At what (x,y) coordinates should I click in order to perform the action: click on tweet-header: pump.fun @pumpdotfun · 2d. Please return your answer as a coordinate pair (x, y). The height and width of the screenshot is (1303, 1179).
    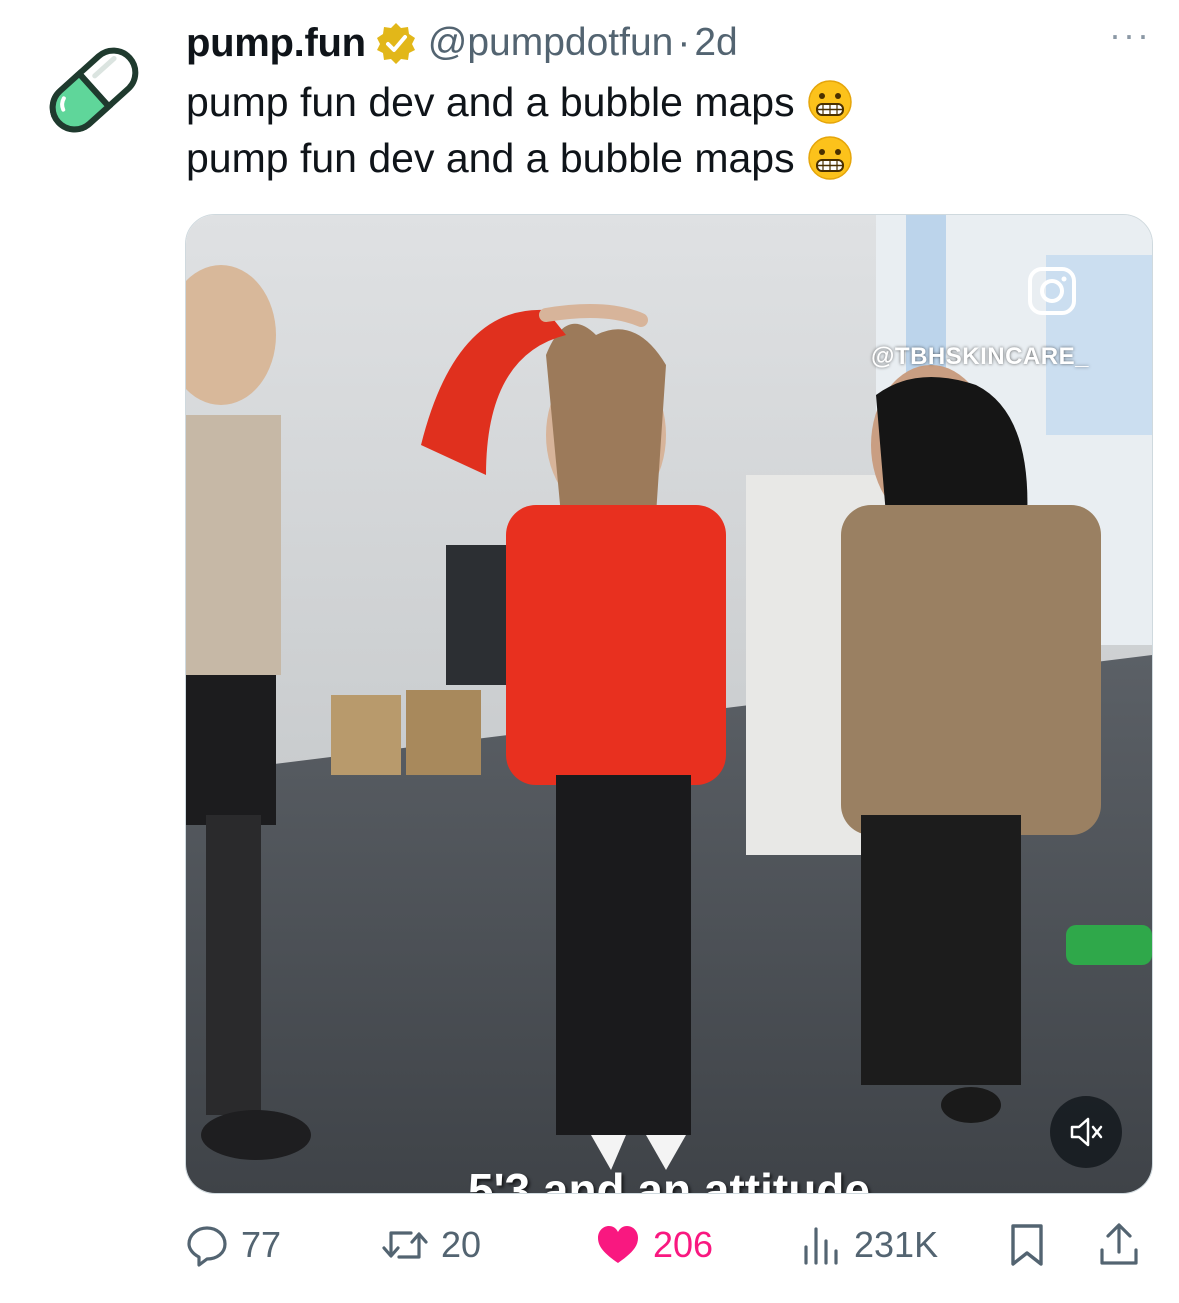
    Looking at the image, I should click on (668, 43).